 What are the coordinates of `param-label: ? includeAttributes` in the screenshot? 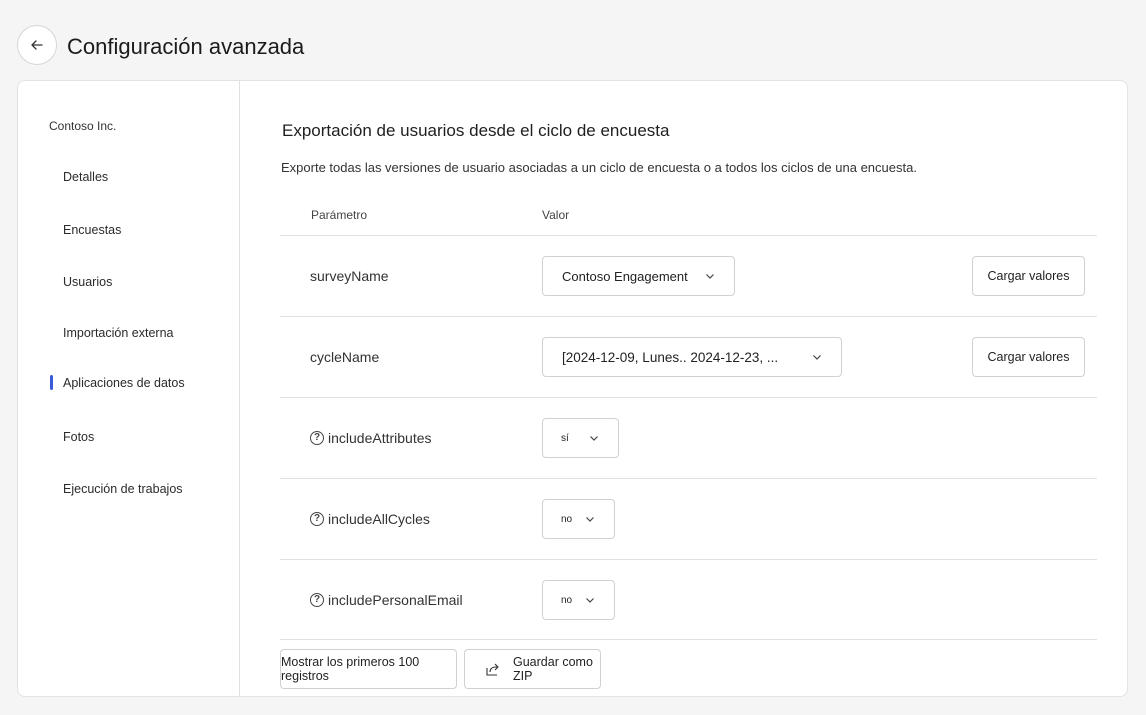 It's located at (371, 438).